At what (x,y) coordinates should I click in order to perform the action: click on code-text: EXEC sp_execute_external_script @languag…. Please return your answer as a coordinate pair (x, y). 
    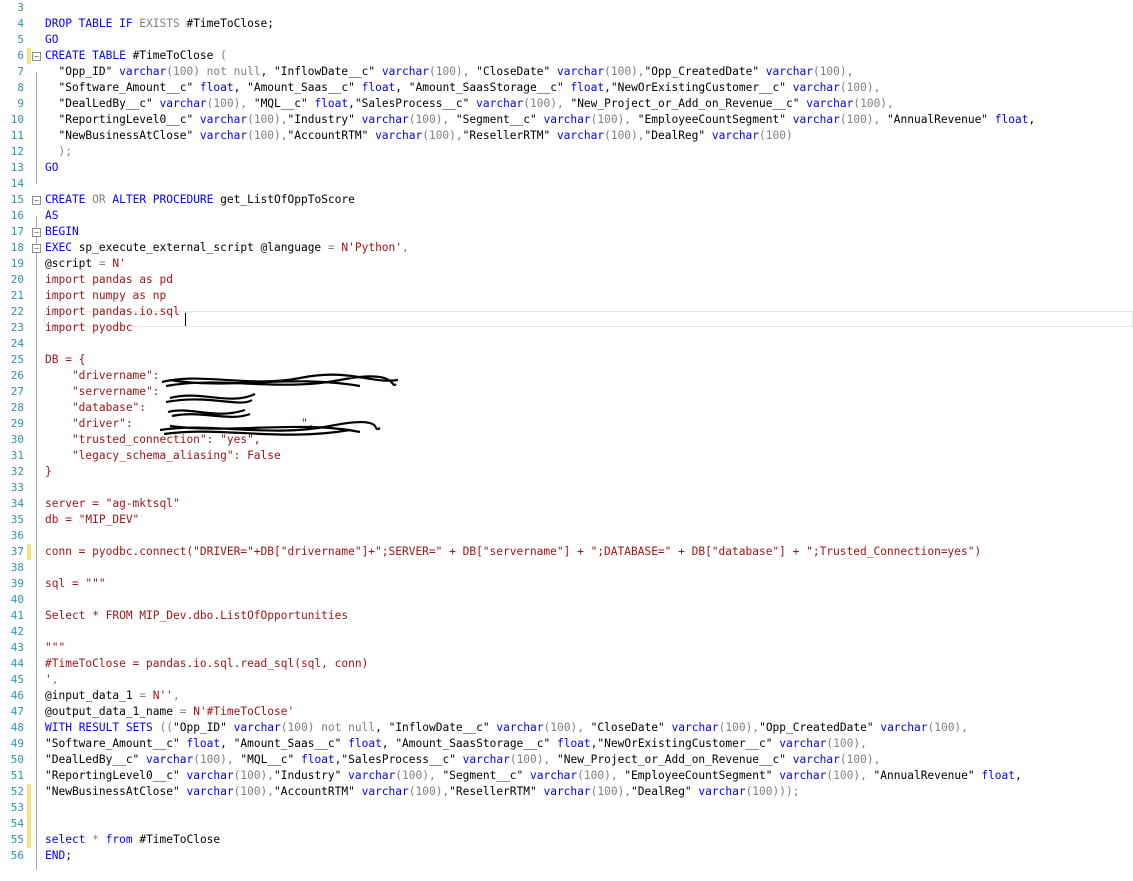
    Looking at the image, I should click on (227, 248).